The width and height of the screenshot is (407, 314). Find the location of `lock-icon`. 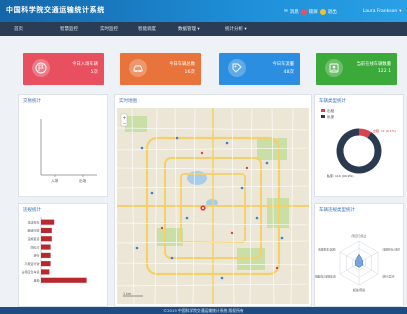

lock-icon is located at coordinates (303, 11).